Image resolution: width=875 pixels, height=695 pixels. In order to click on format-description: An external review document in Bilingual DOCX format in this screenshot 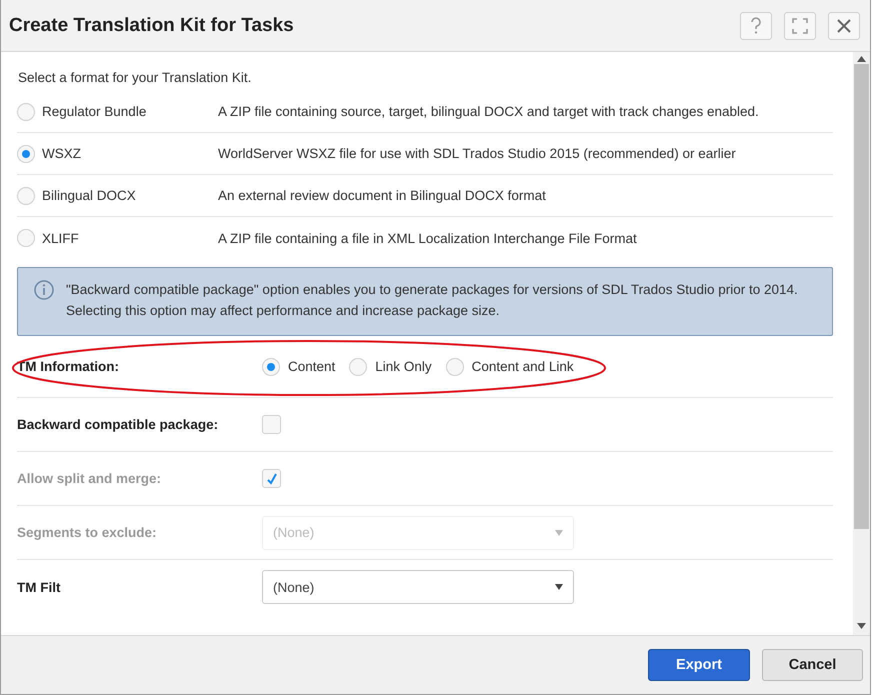, I will do `click(382, 195)`.